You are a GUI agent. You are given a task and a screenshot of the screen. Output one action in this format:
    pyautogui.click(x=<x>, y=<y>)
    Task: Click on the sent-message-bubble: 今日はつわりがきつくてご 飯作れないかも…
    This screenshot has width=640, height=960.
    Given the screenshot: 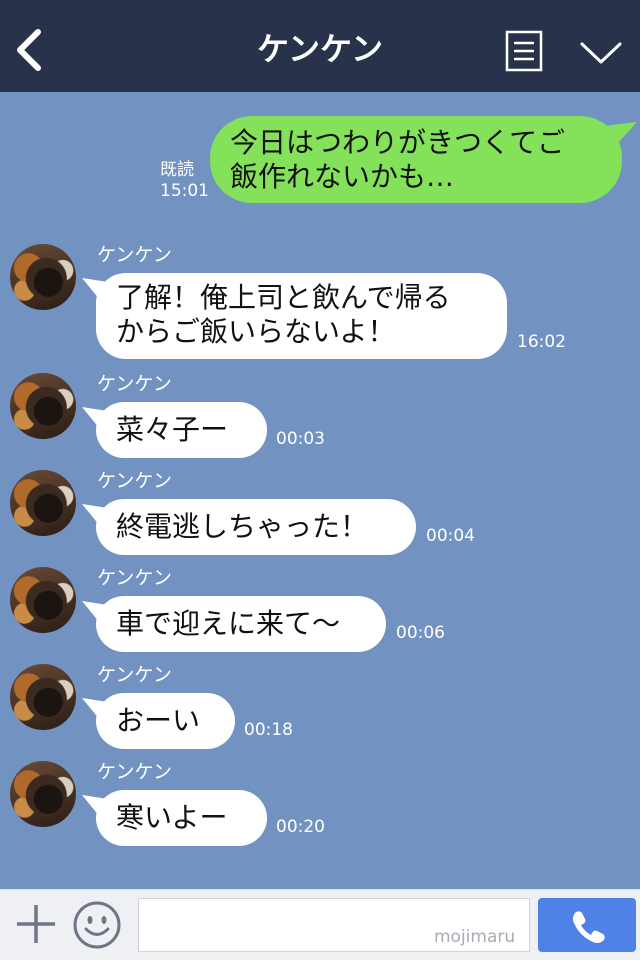 What is the action you would take?
    pyautogui.click(x=416, y=159)
    